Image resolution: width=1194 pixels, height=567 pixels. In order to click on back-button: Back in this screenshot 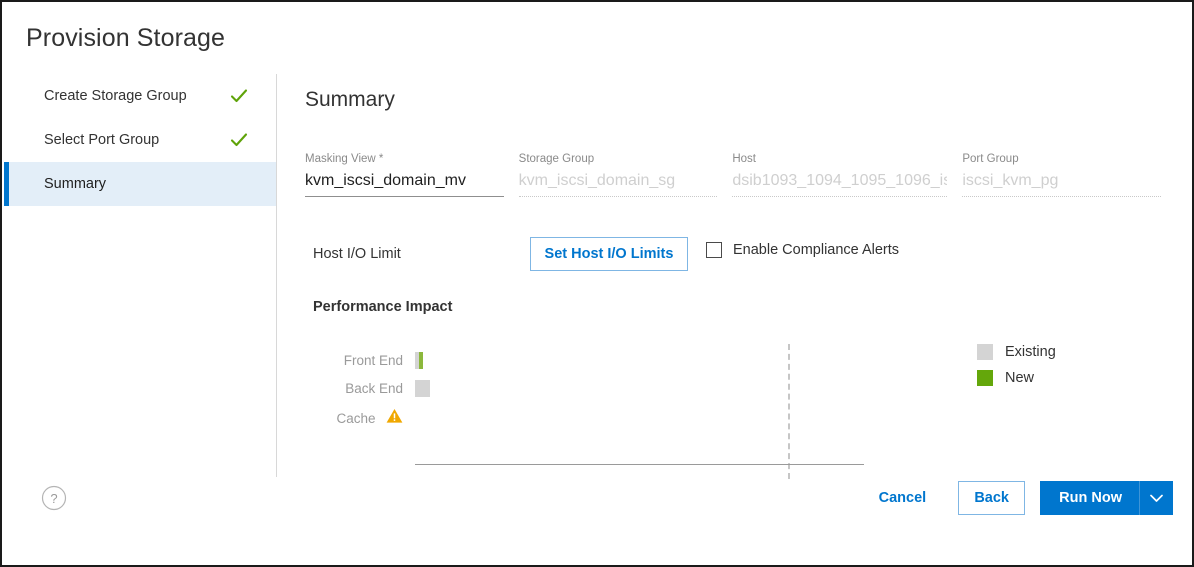, I will do `click(992, 498)`.